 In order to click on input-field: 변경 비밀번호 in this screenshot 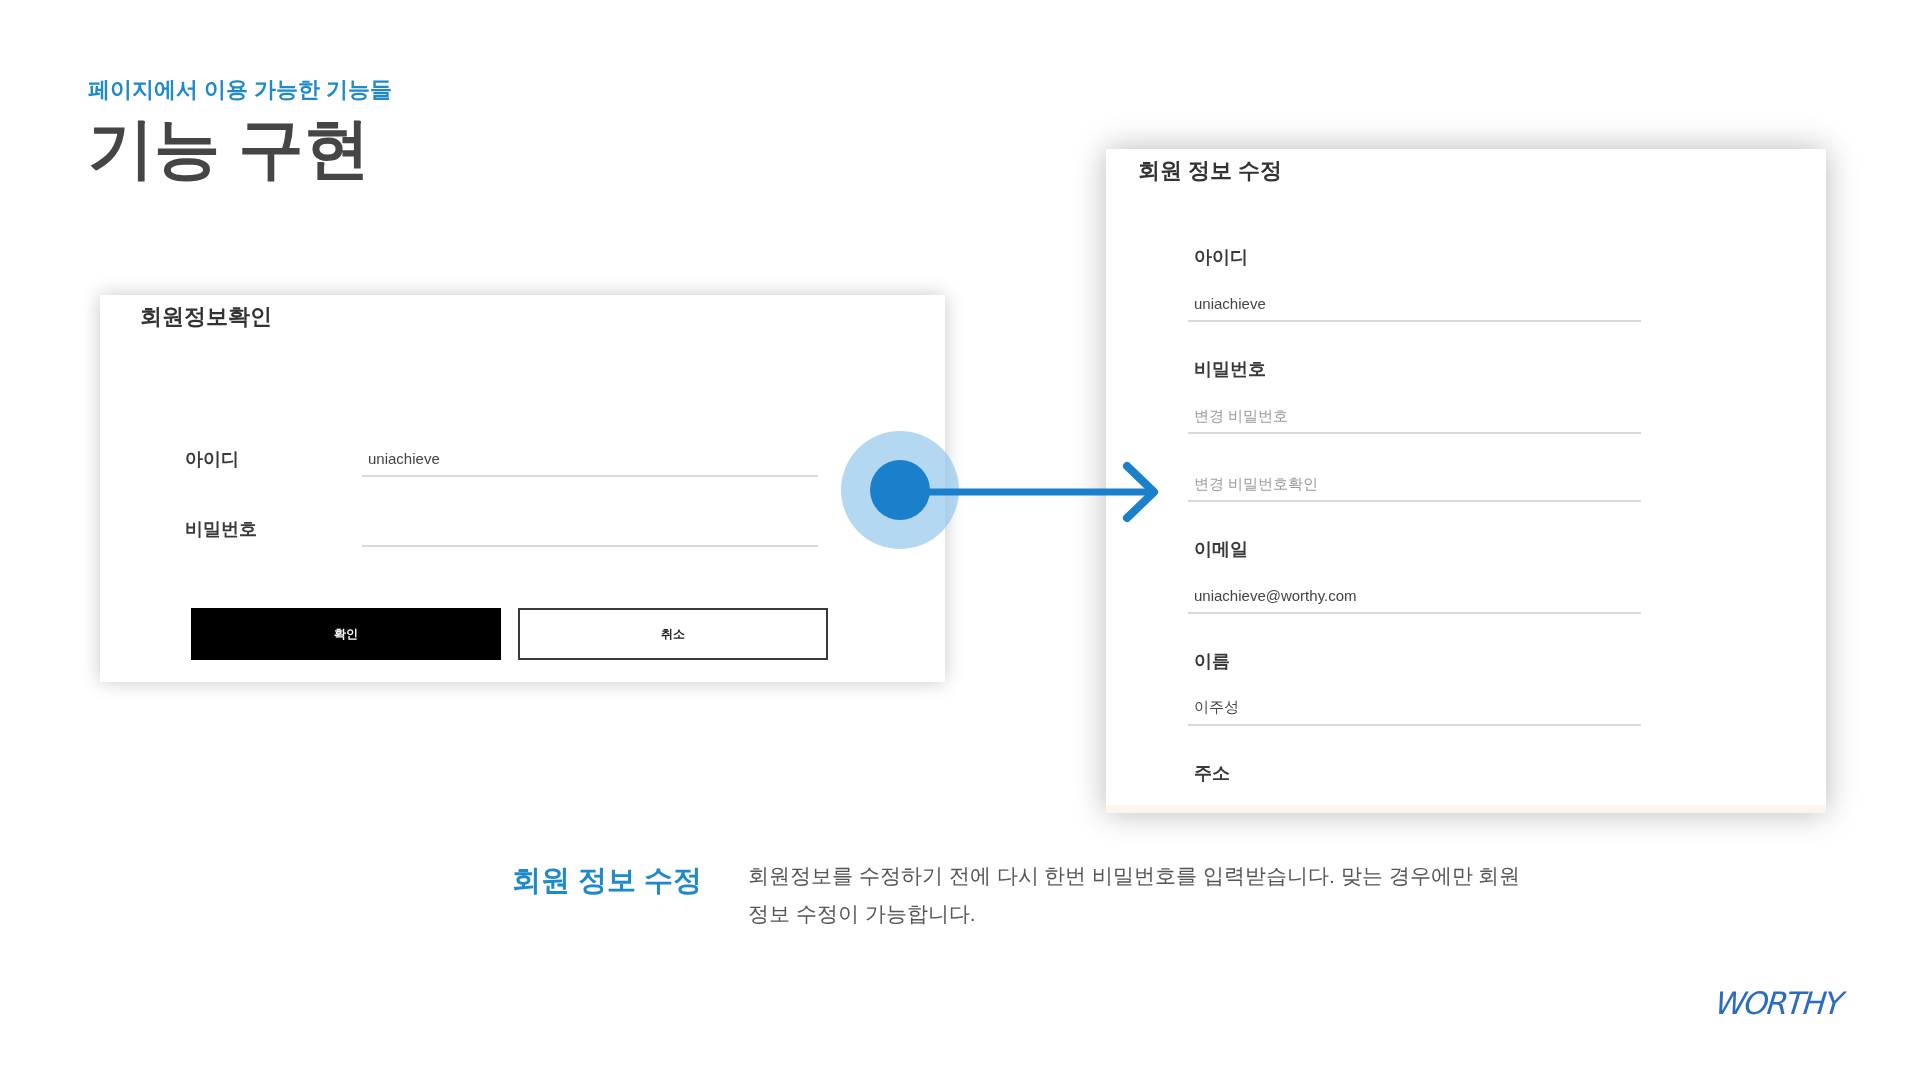, I will do `click(1414, 416)`.